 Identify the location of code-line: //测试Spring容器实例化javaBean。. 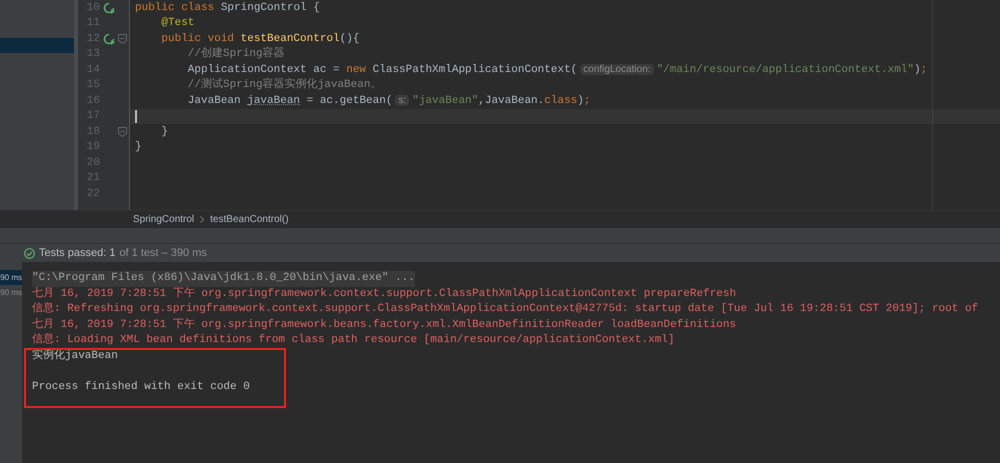
(284, 85).